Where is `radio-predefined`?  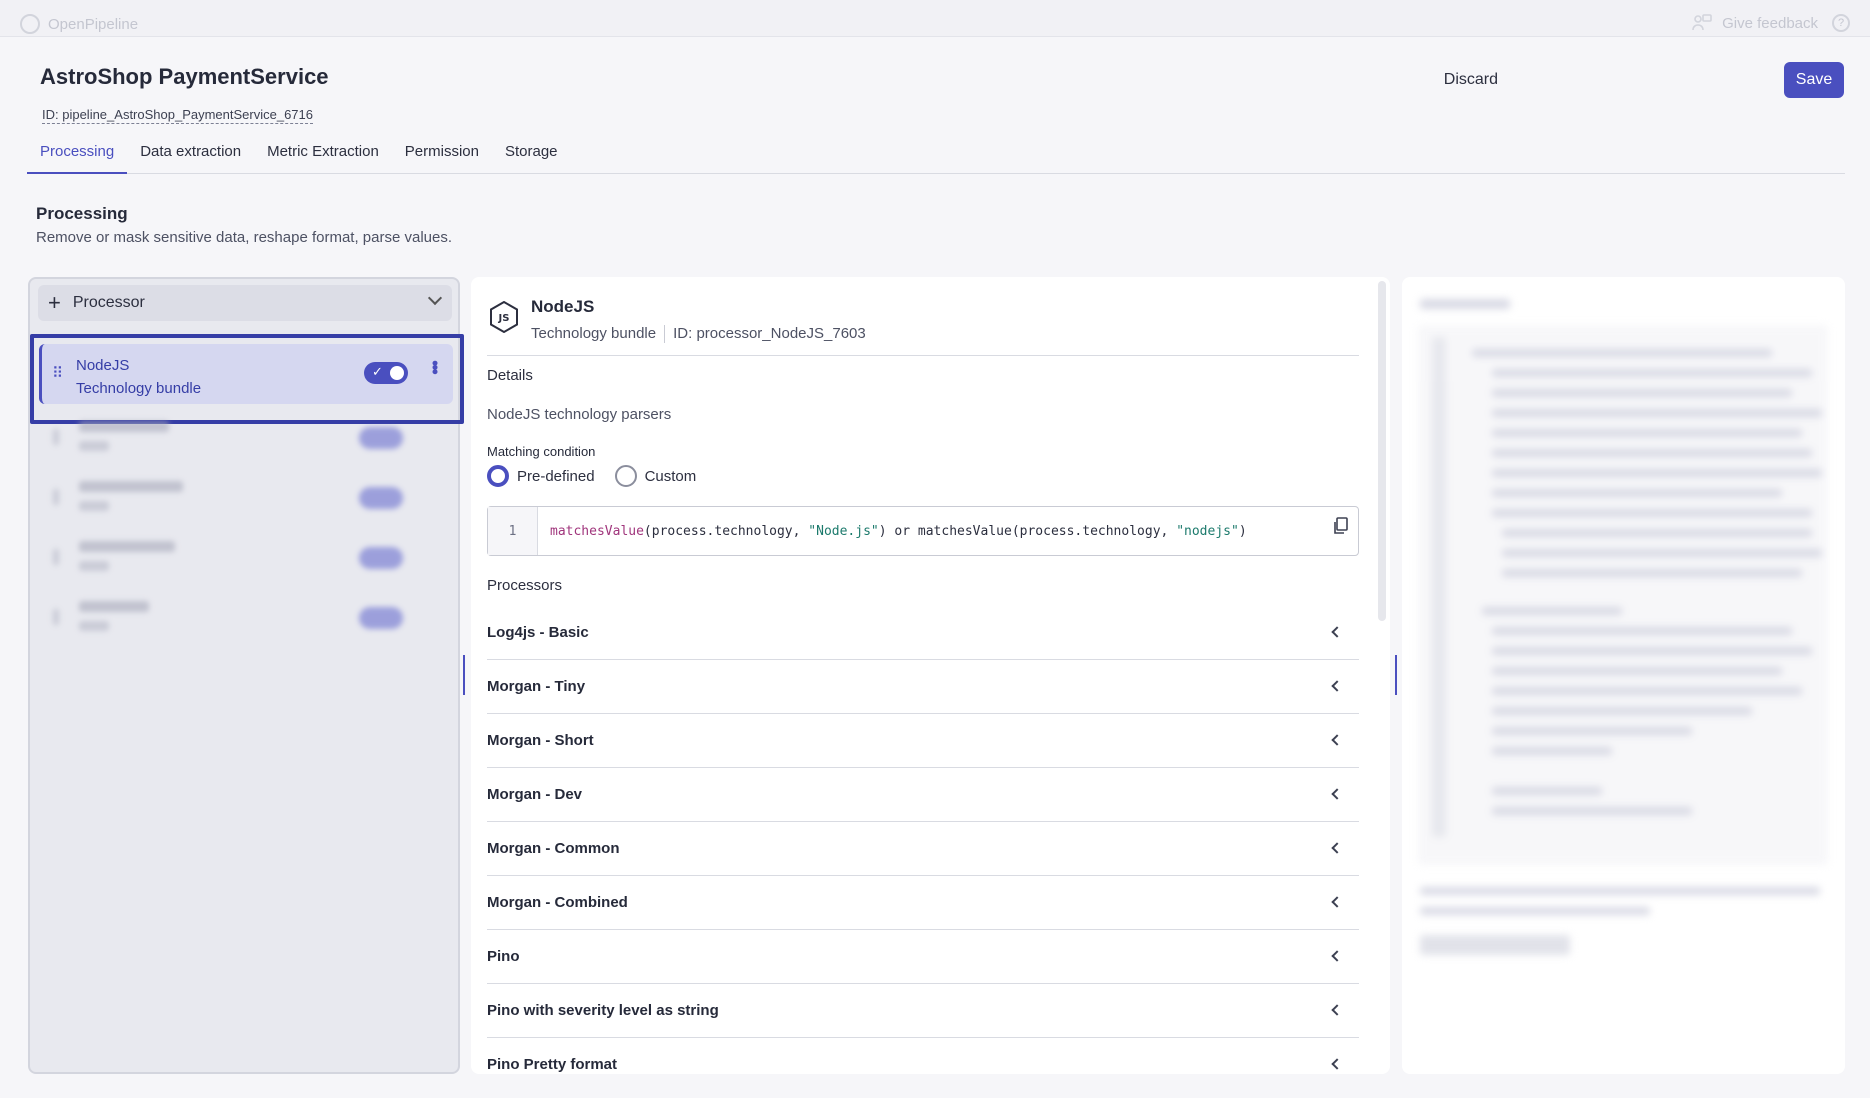 radio-predefined is located at coordinates (498, 476).